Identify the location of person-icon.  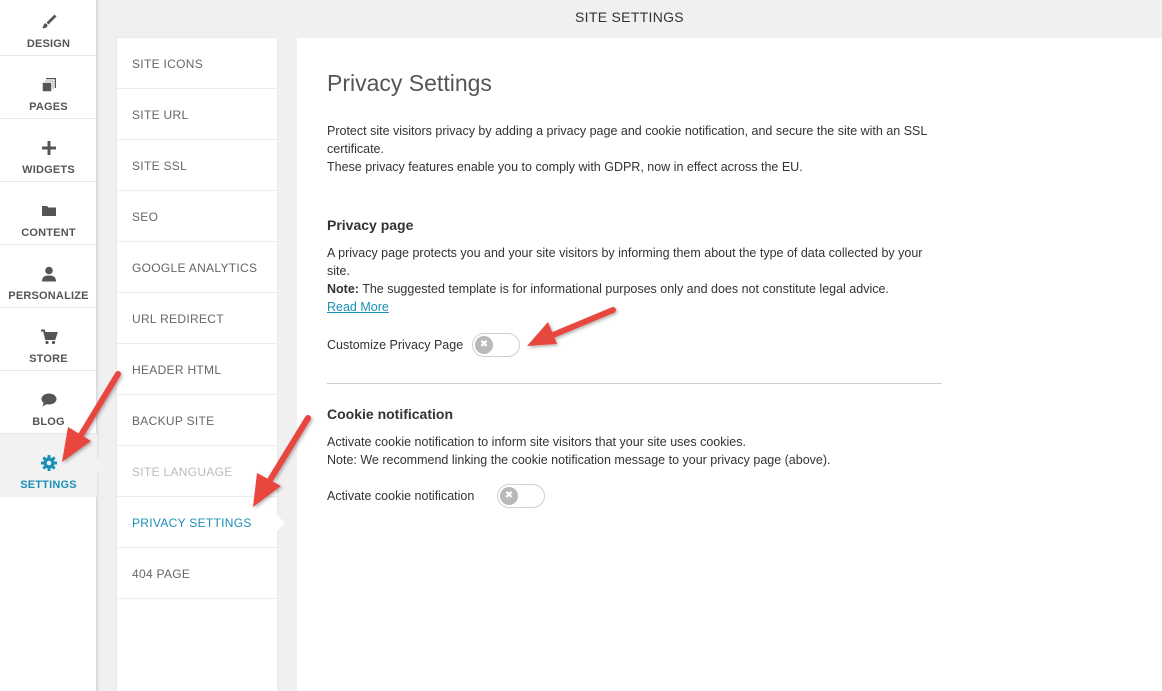
(48, 274).